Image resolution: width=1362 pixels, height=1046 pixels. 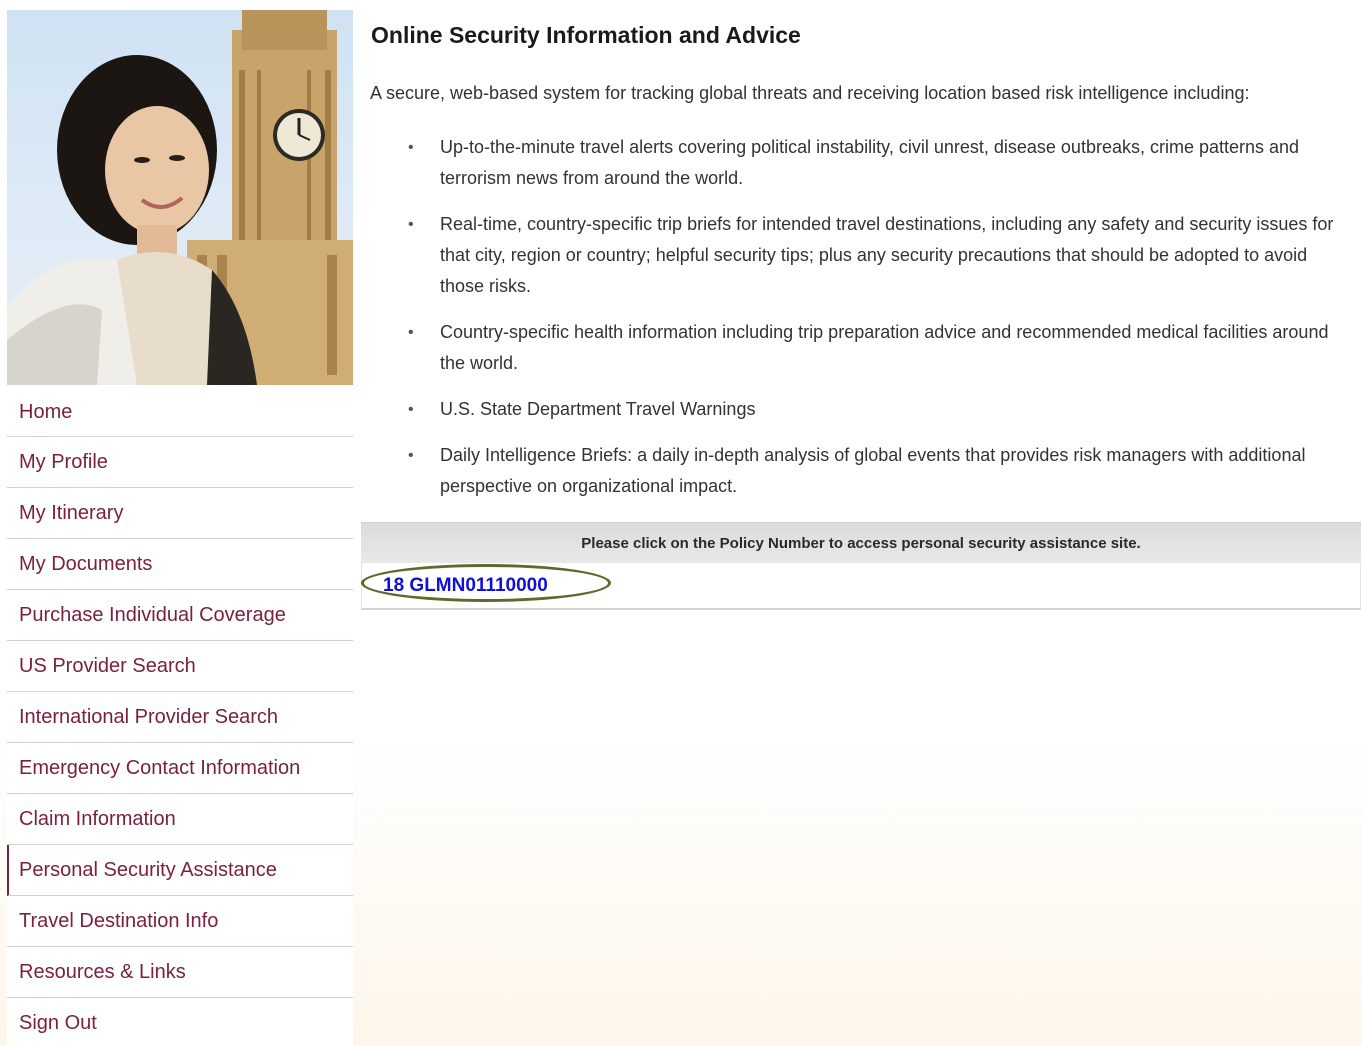 I want to click on sidebar-item-claim-information: Claim Information, so click(x=180, y=819).